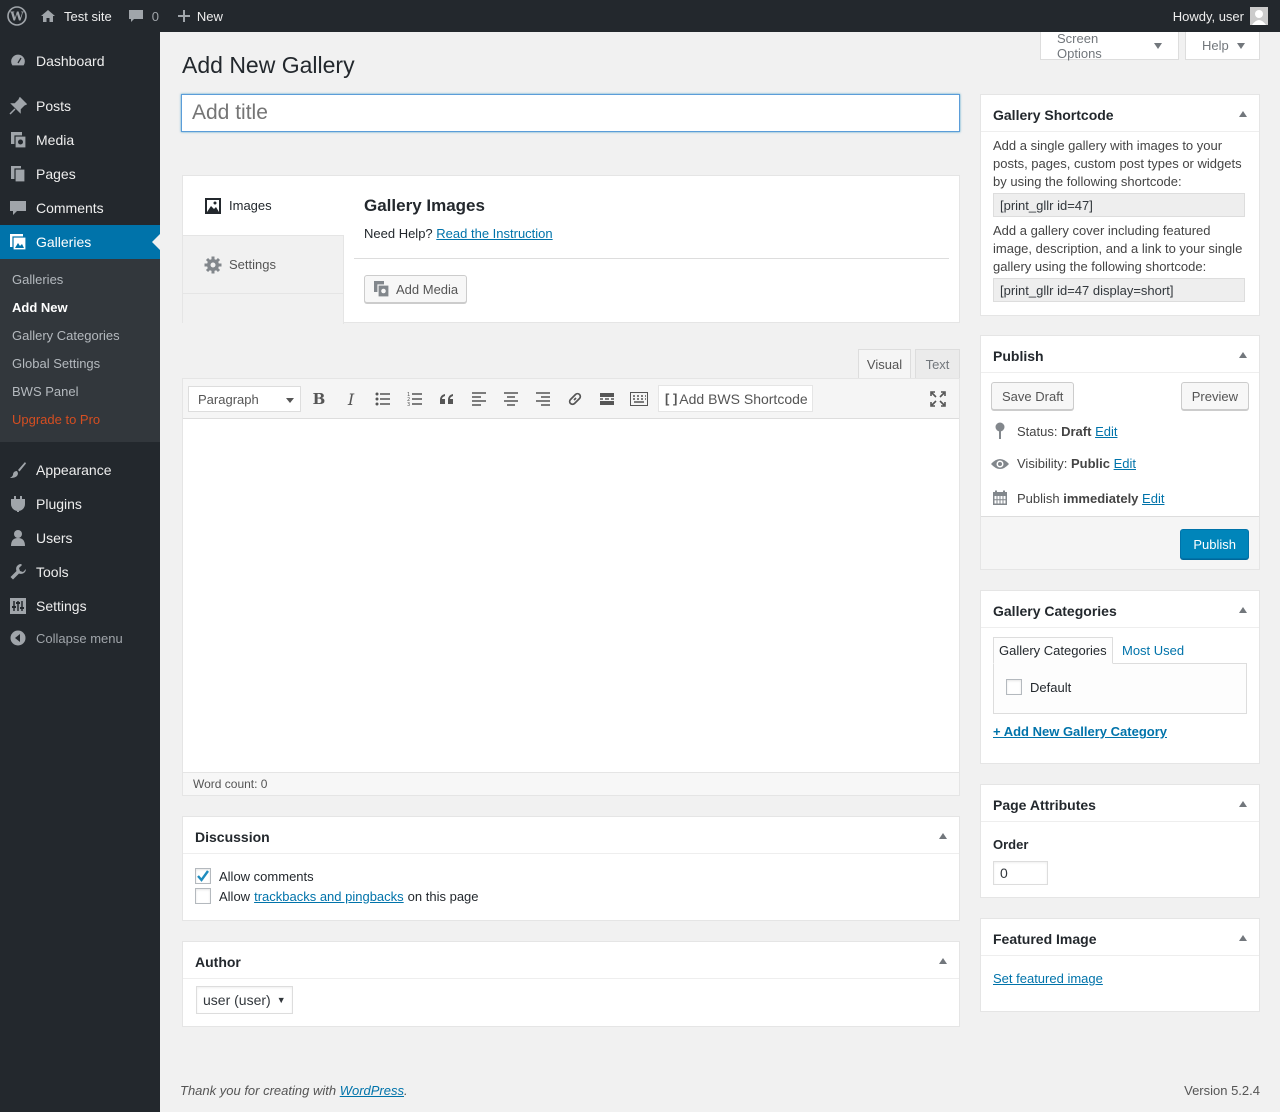 This screenshot has width=1280, height=1112. Describe the element at coordinates (56, 363) in the screenshot. I see `submenu-global-settings: Global Settings` at that location.